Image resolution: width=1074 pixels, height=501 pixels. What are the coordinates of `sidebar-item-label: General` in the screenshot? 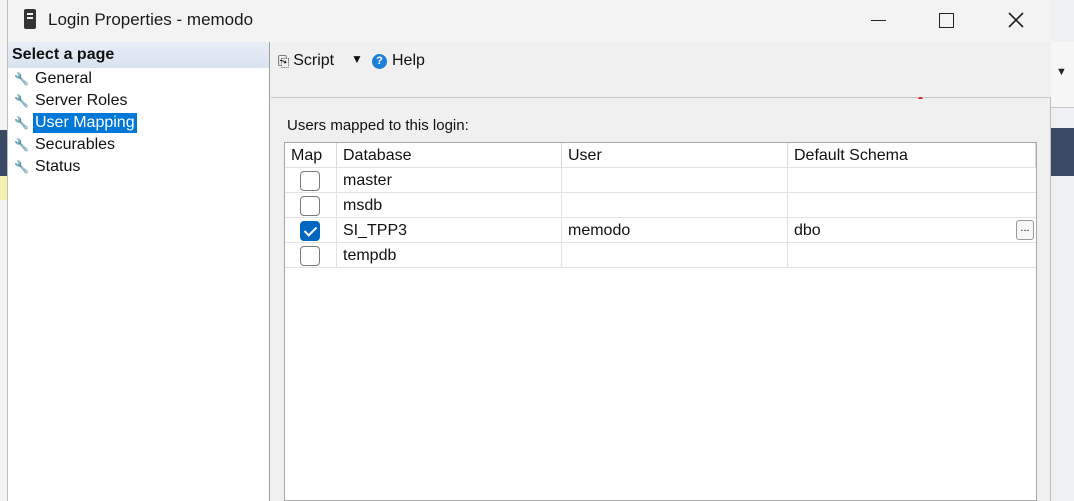 It's located at (63, 78).